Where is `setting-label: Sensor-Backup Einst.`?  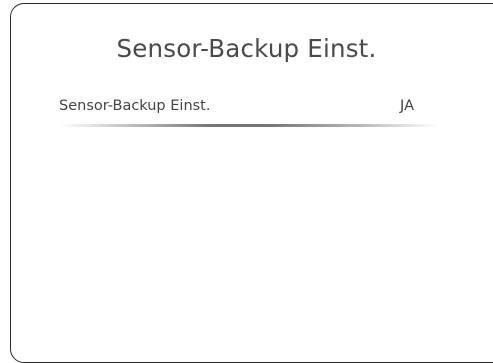 setting-label: Sensor-Backup Einst. is located at coordinates (135, 106).